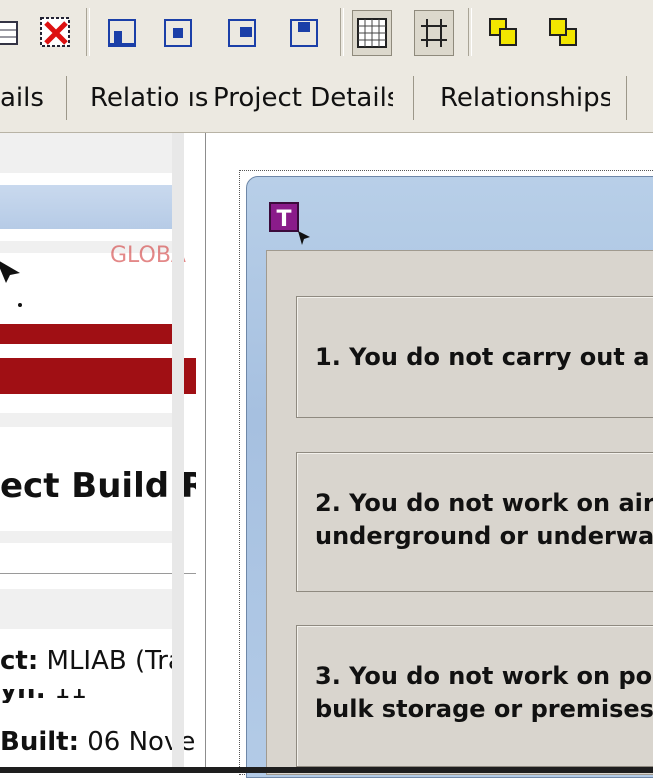  Describe the element at coordinates (178, 453) in the screenshot. I see `panel-scroll-strip` at that location.